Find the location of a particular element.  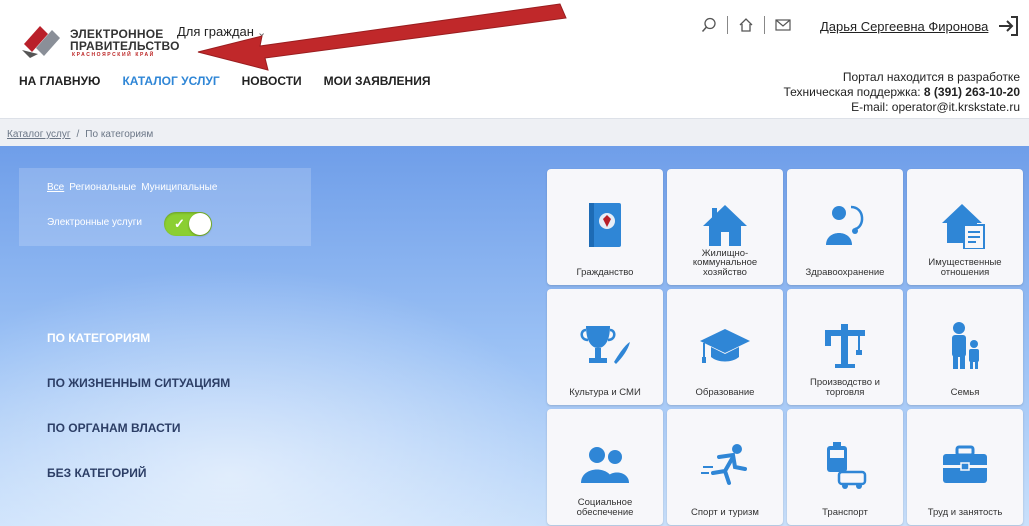

transport-icon is located at coordinates (847, 465).